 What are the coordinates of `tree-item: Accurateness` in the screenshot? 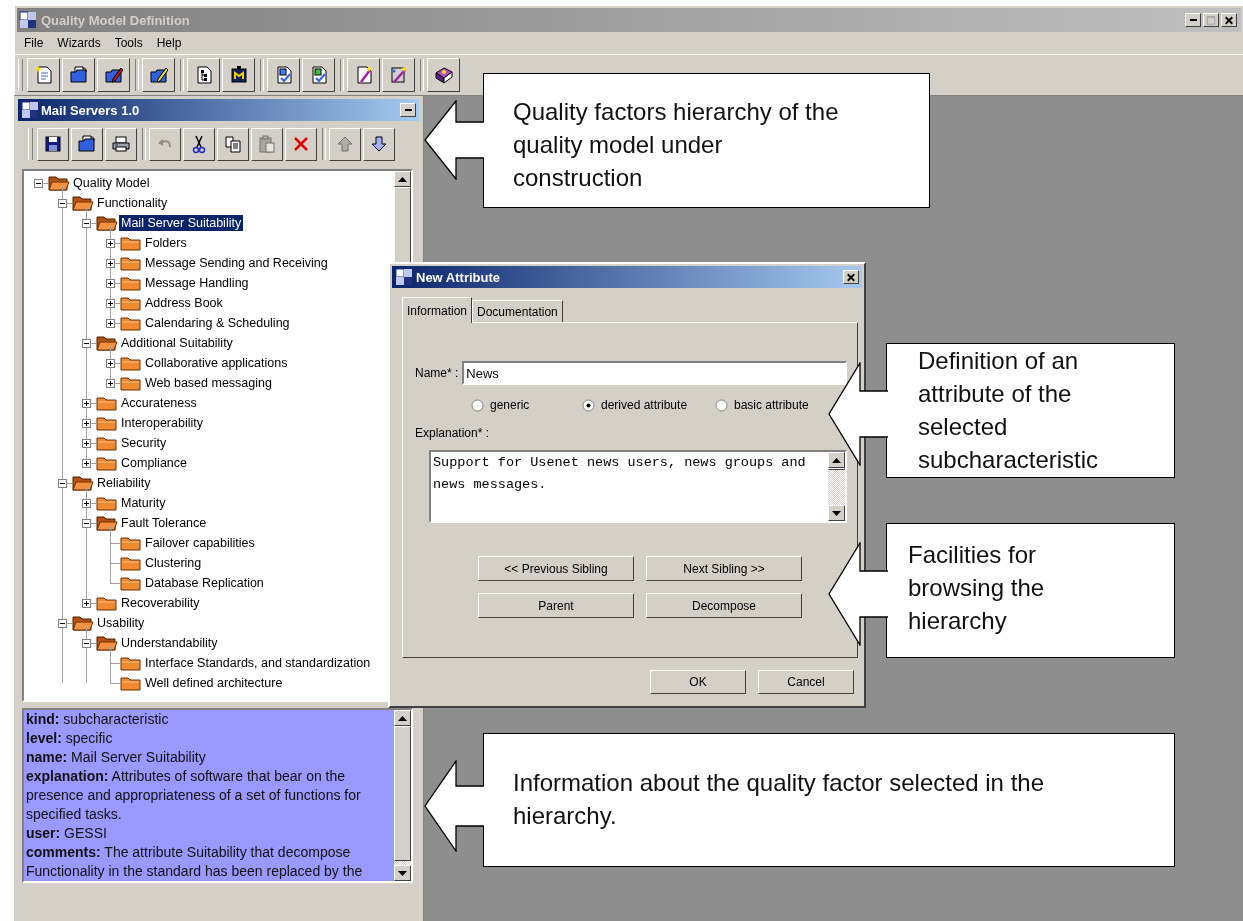 It's located at (159, 403).